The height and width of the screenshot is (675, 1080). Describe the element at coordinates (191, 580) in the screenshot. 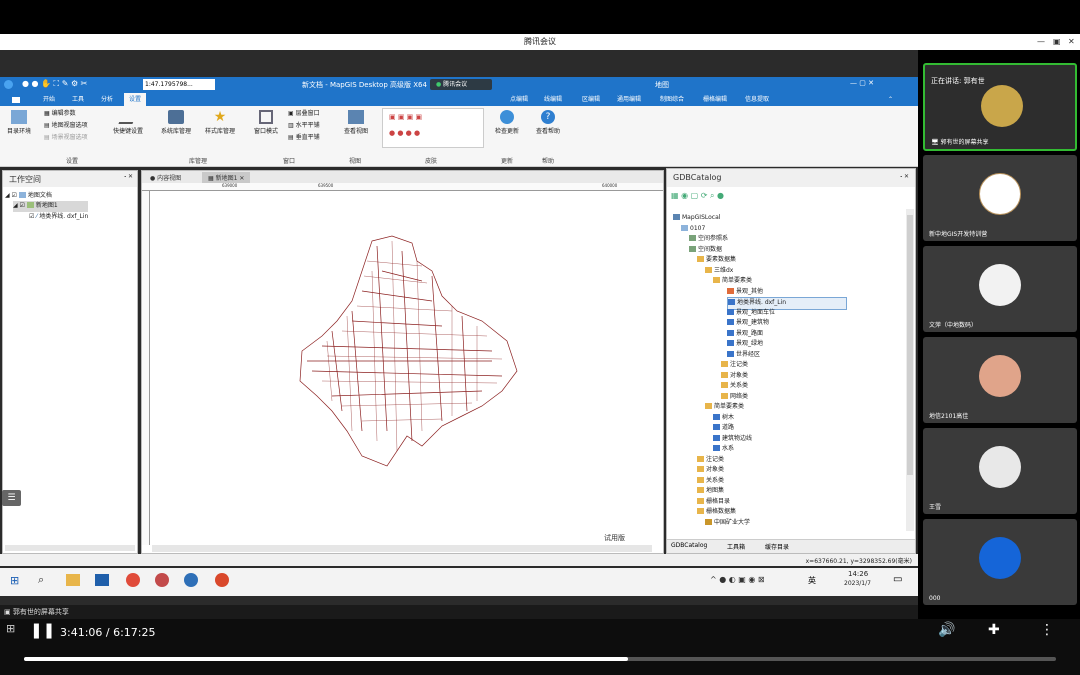

I see `mapgis-task-icon` at that location.